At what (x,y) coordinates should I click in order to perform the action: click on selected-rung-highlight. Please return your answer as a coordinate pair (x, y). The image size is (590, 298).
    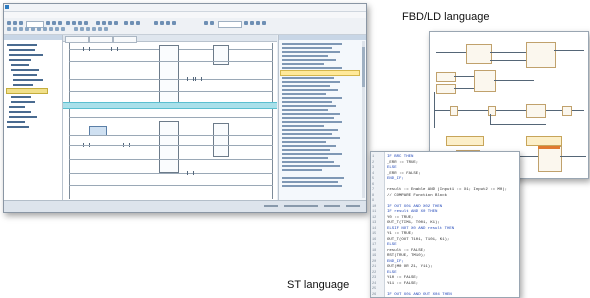
    Looking at the image, I should click on (170, 105).